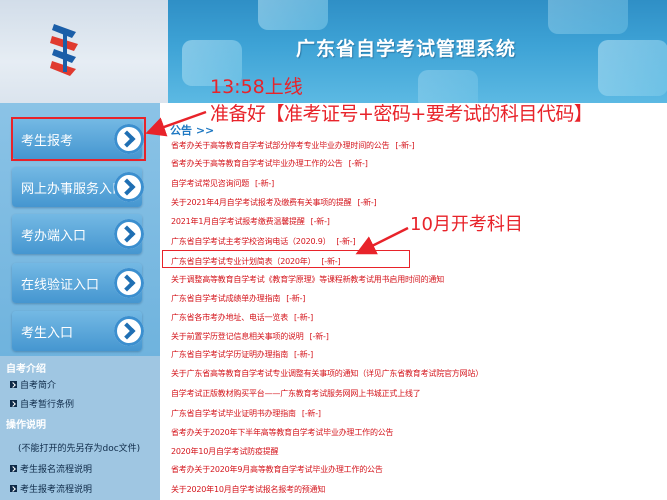  What do you see at coordinates (256, 87) in the screenshot?
I see `annotation-time: 13:58上线` at bounding box center [256, 87].